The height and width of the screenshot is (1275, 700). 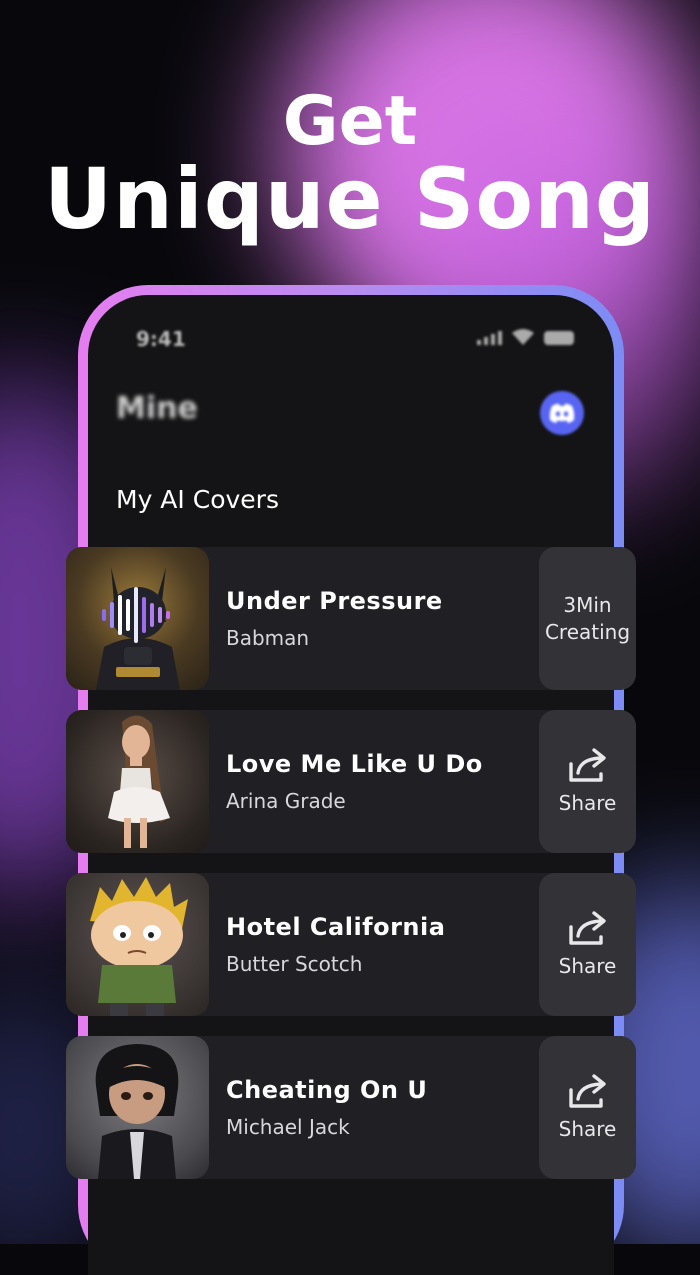 I want to click on discord-logo-icon, so click(x=562, y=413).